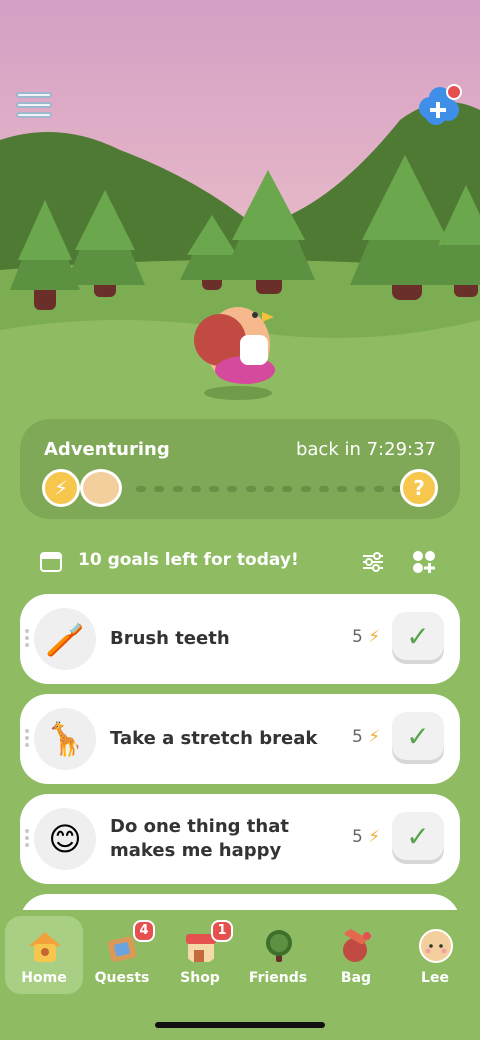 The image size is (480, 1040). I want to click on nav-profile: Lee, so click(435, 955).